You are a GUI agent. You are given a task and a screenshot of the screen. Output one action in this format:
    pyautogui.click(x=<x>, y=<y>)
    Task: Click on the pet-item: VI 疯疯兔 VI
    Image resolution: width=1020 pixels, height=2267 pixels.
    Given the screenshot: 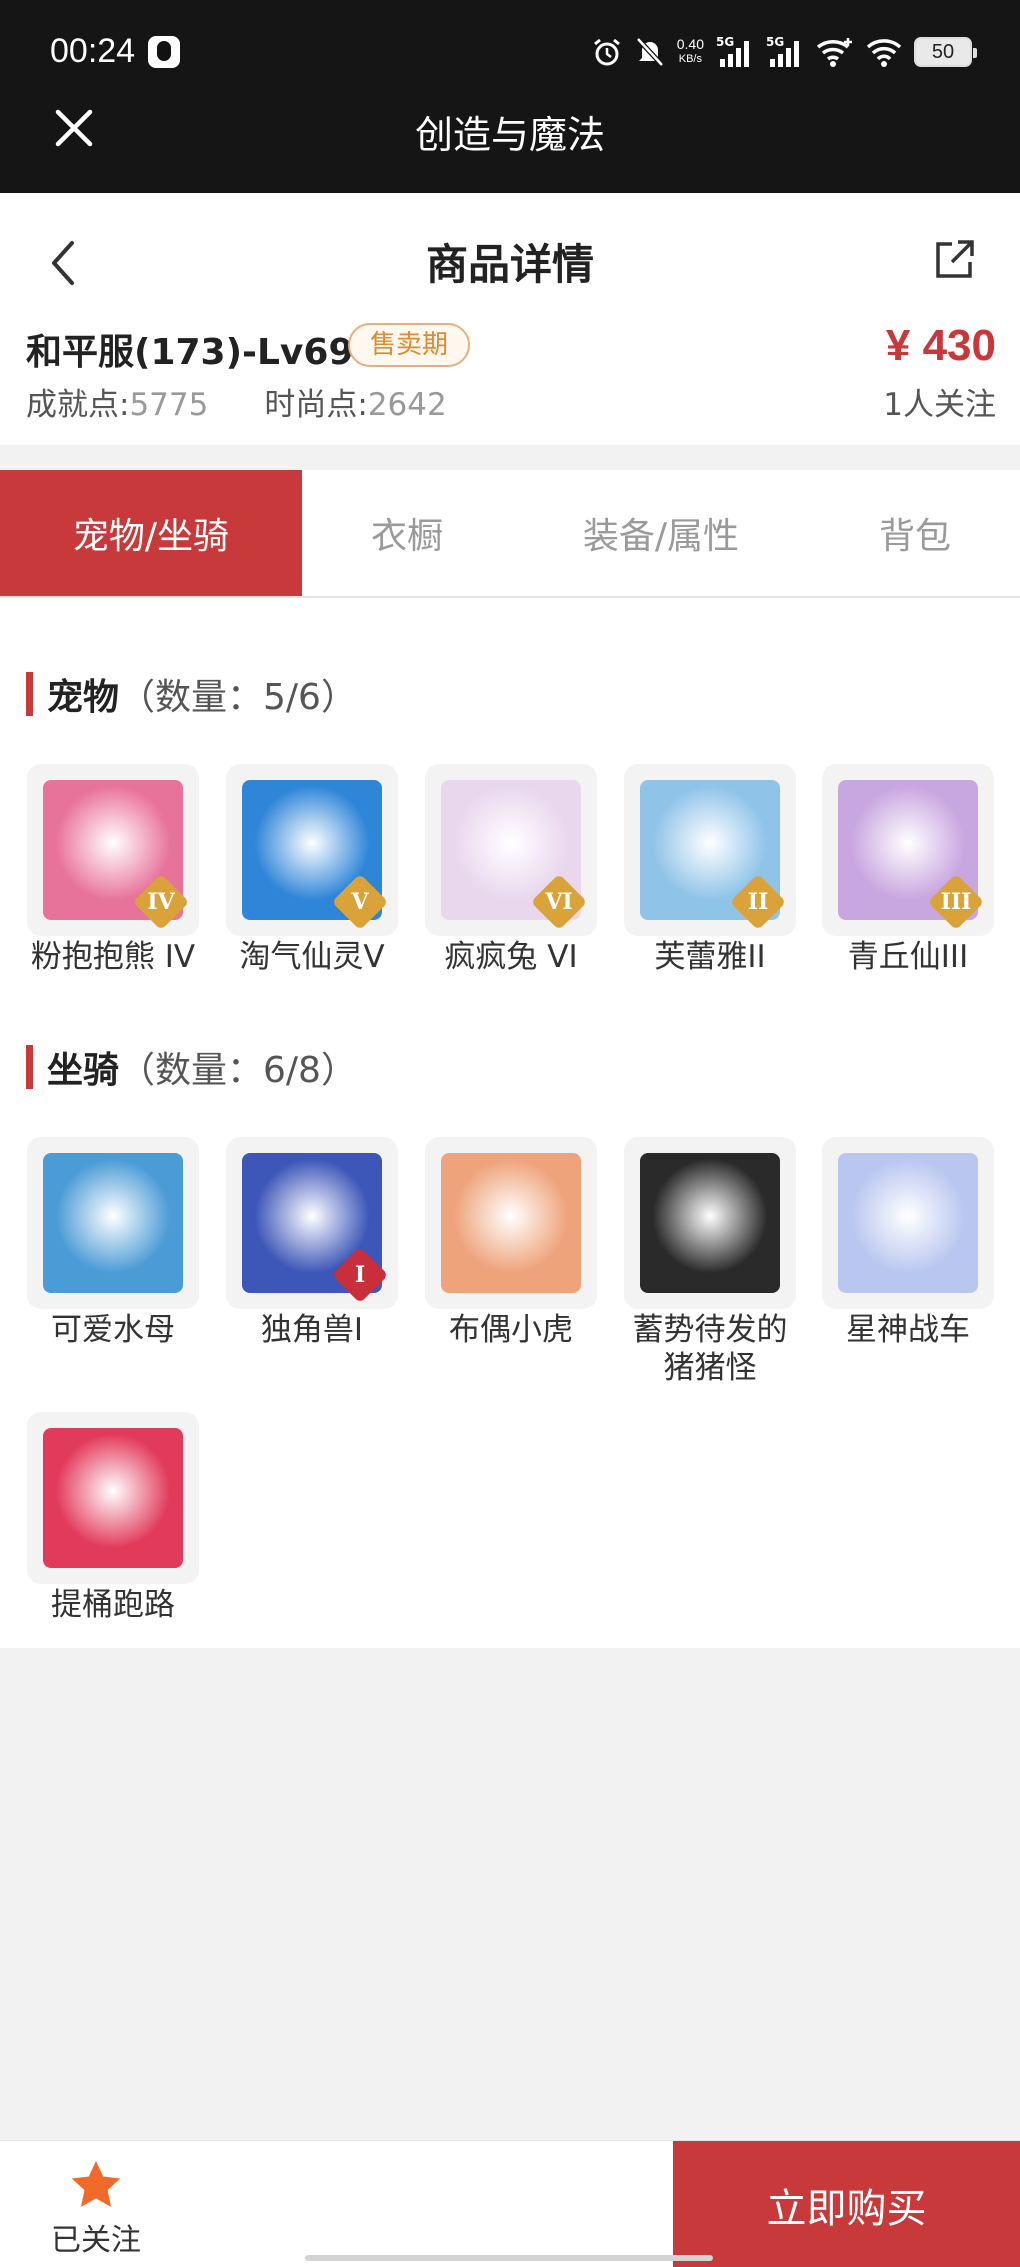 What is the action you would take?
    pyautogui.click(x=511, y=870)
    